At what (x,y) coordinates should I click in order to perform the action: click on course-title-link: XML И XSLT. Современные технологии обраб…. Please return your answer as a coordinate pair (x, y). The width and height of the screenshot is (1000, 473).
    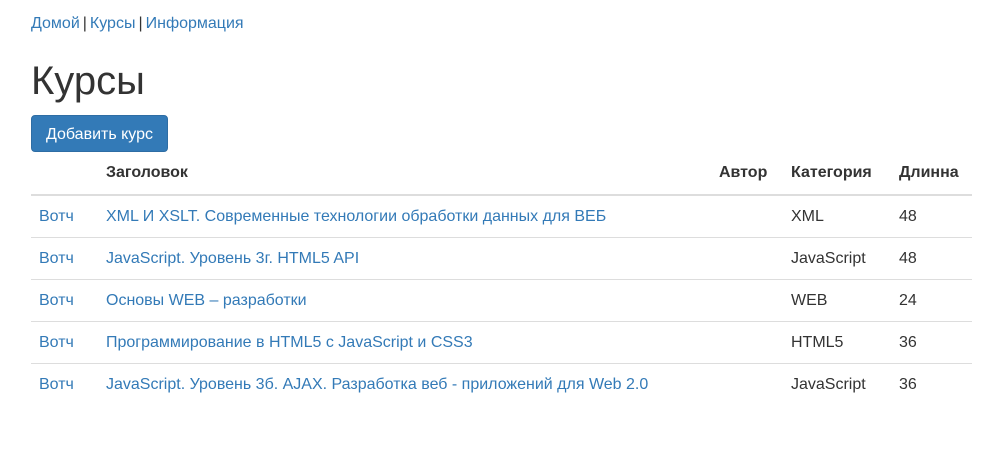
    Looking at the image, I should click on (356, 216).